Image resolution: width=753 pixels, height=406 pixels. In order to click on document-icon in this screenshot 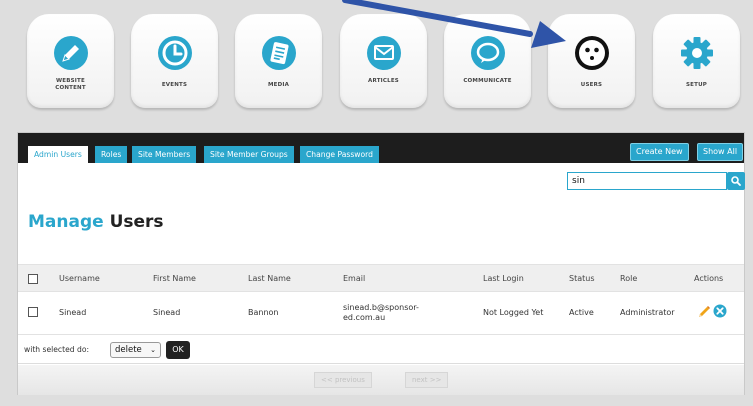, I will do `click(278, 53)`.